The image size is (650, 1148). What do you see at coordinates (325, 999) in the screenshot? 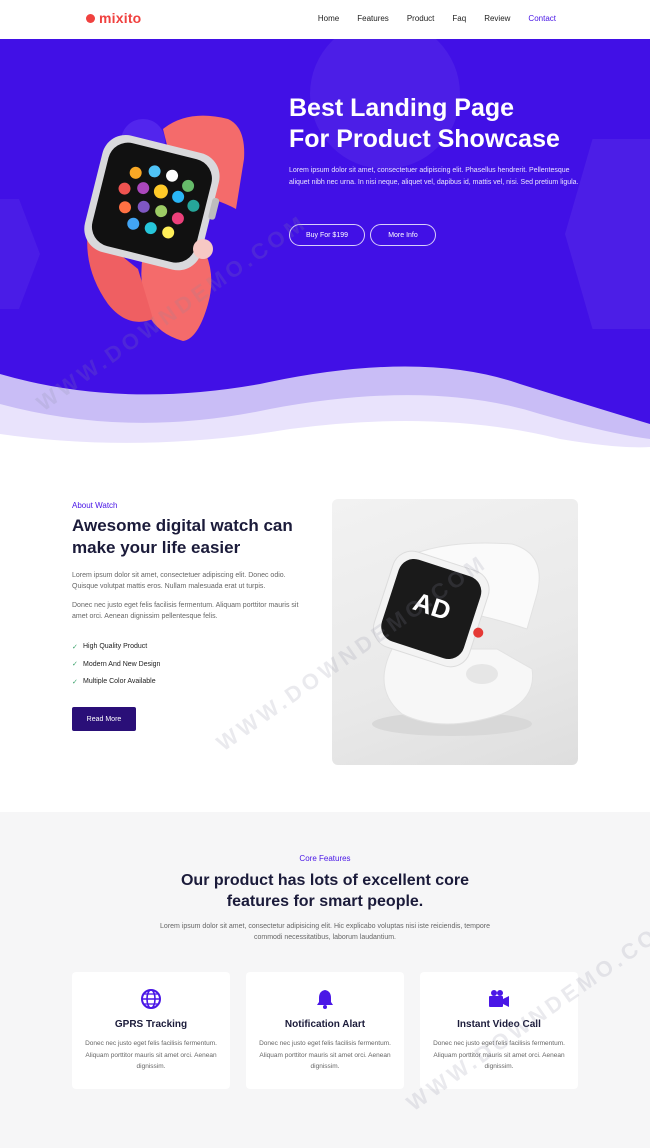
I see `bell-icon` at bounding box center [325, 999].